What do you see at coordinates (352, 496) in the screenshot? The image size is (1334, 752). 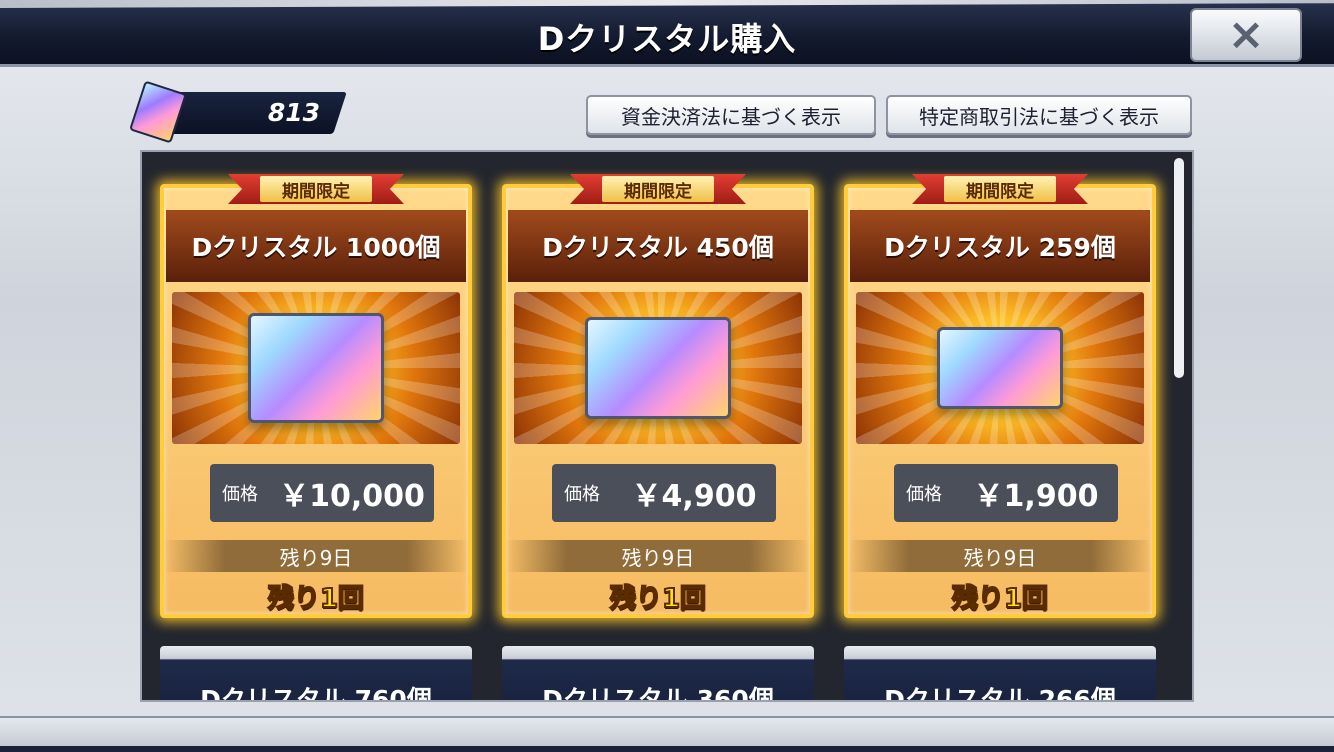 I see `price-value: ￥10,000` at bounding box center [352, 496].